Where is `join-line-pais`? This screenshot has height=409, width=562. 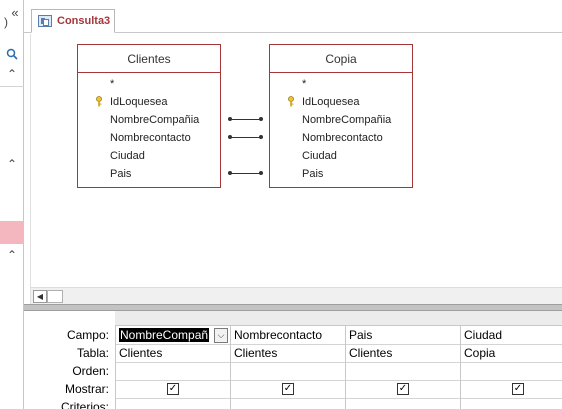 join-line-pais is located at coordinates (245, 173).